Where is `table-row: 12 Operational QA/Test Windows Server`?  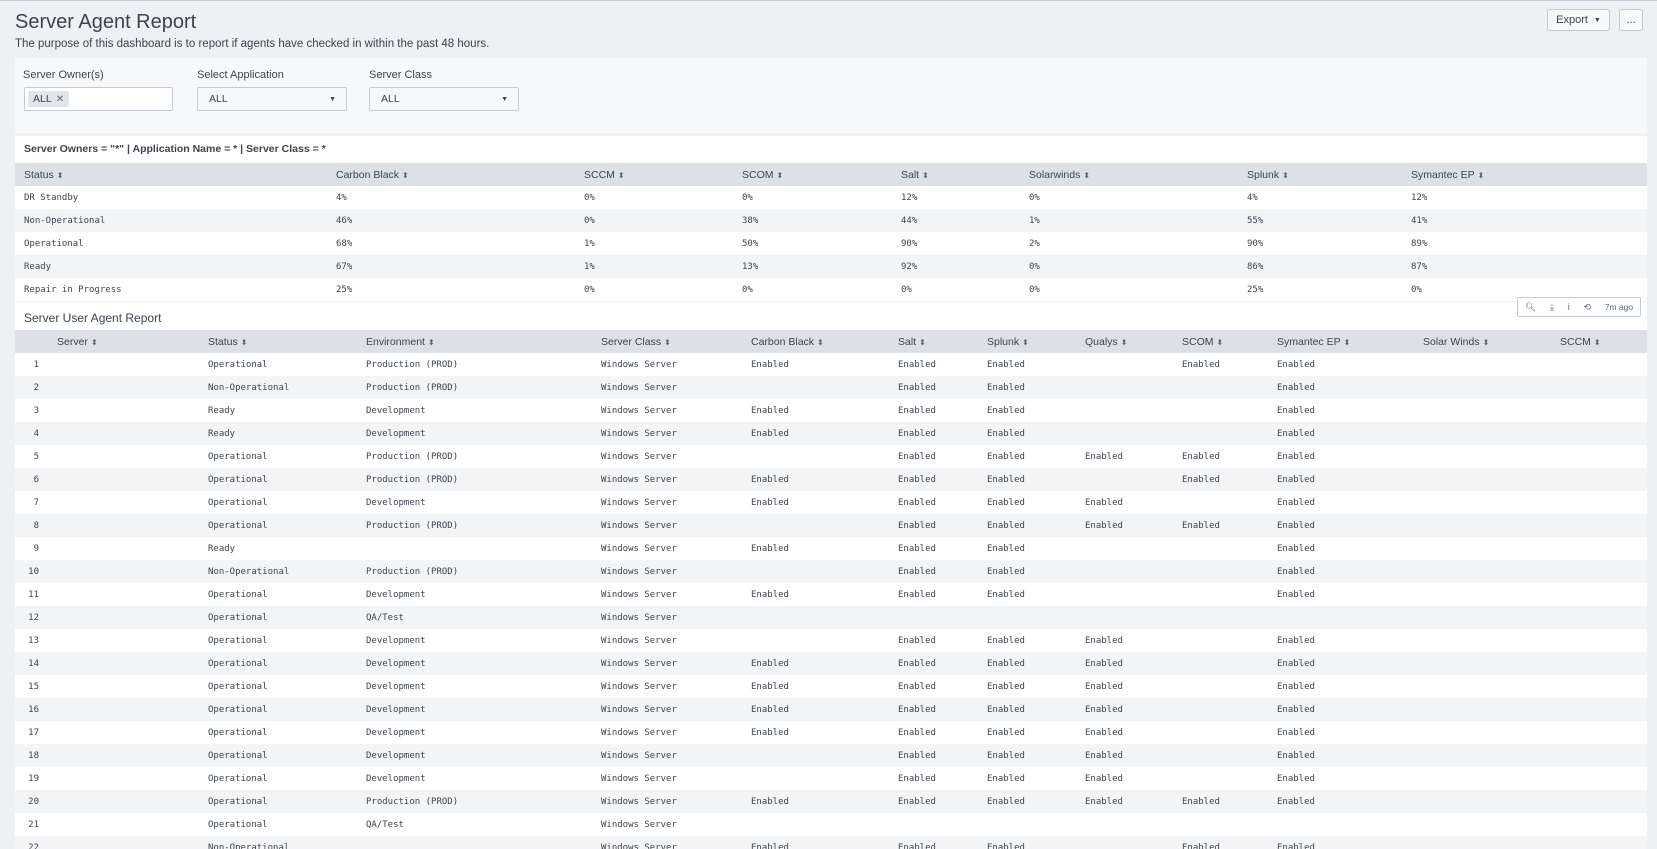 table-row: 12 Operational QA/Test Windows Server is located at coordinates (831, 617).